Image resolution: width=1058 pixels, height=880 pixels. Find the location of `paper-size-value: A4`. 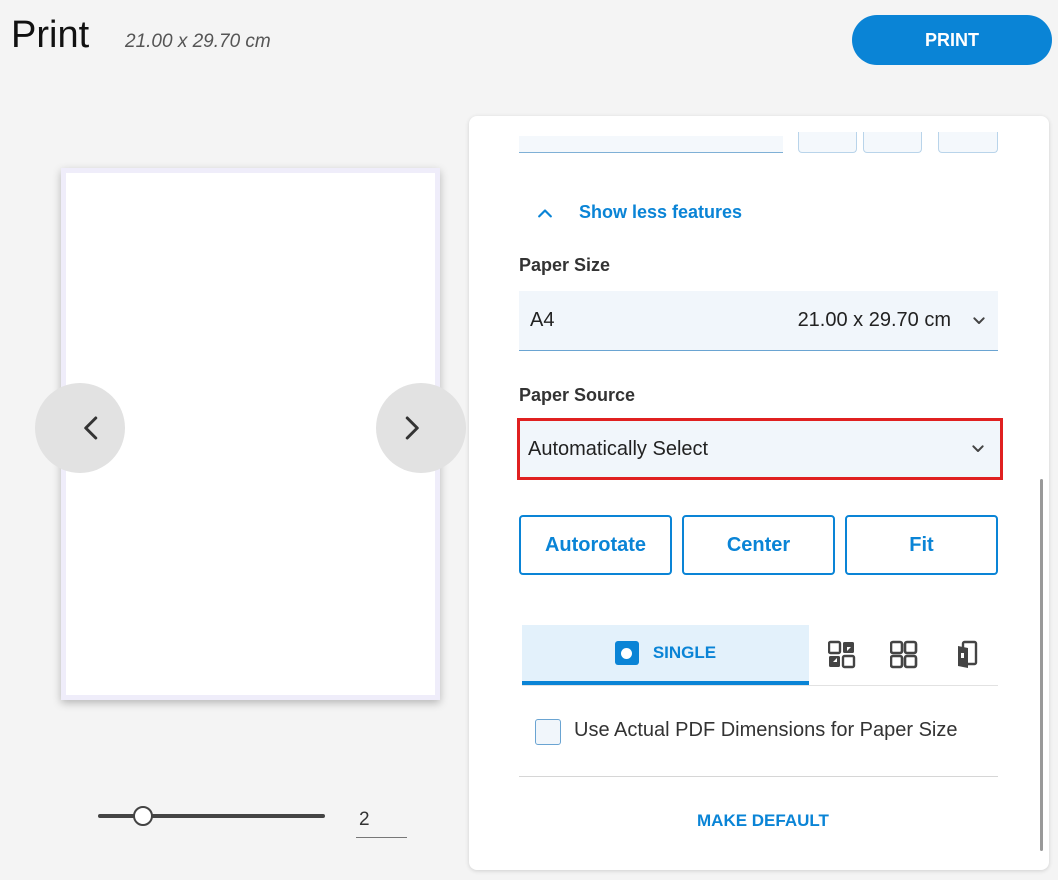

paper-size-value: A4 is located at coordinates (542, 320).